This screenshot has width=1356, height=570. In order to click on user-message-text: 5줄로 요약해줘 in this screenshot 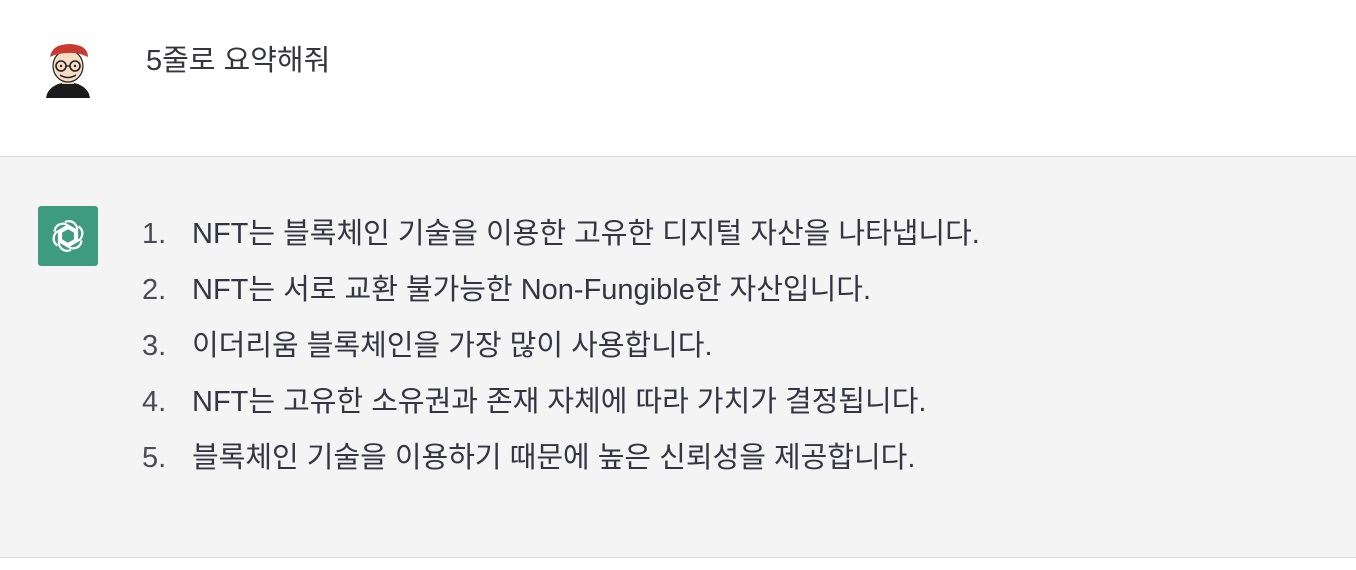, I will do `click(238, 61)`.